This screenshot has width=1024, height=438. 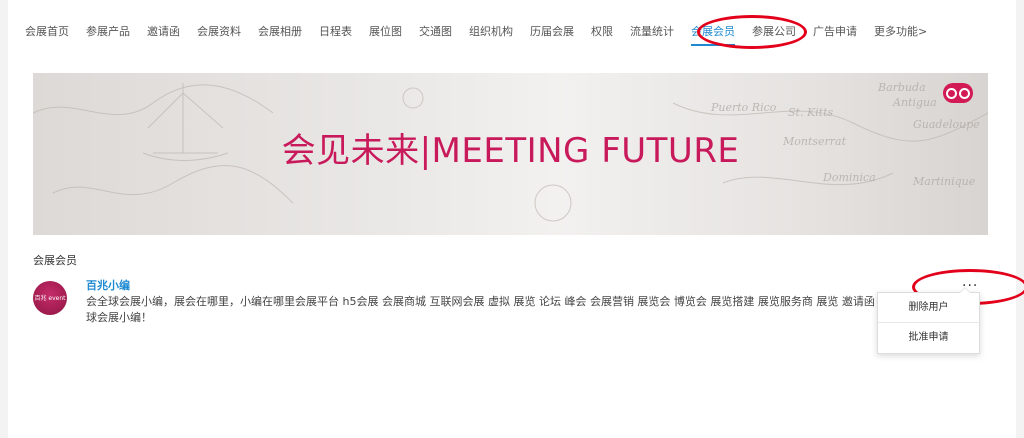 What do you see at coordinates (108, 33) in the screenshot?
I see `nav-item-products: 参展产品` at bounding box center [108, 33].